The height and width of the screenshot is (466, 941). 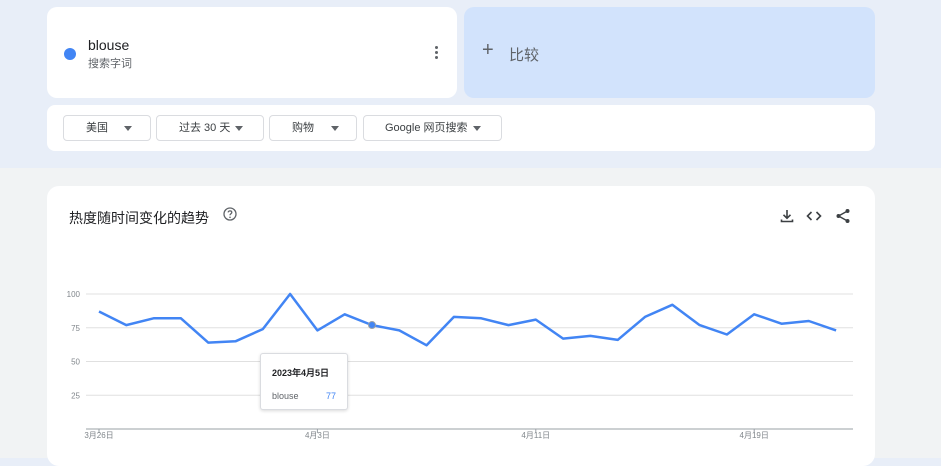 What do you see at coordinates (669, 52) in the screenshot?
I see `compare-button: + 比较` at bounding box center [669, 52].